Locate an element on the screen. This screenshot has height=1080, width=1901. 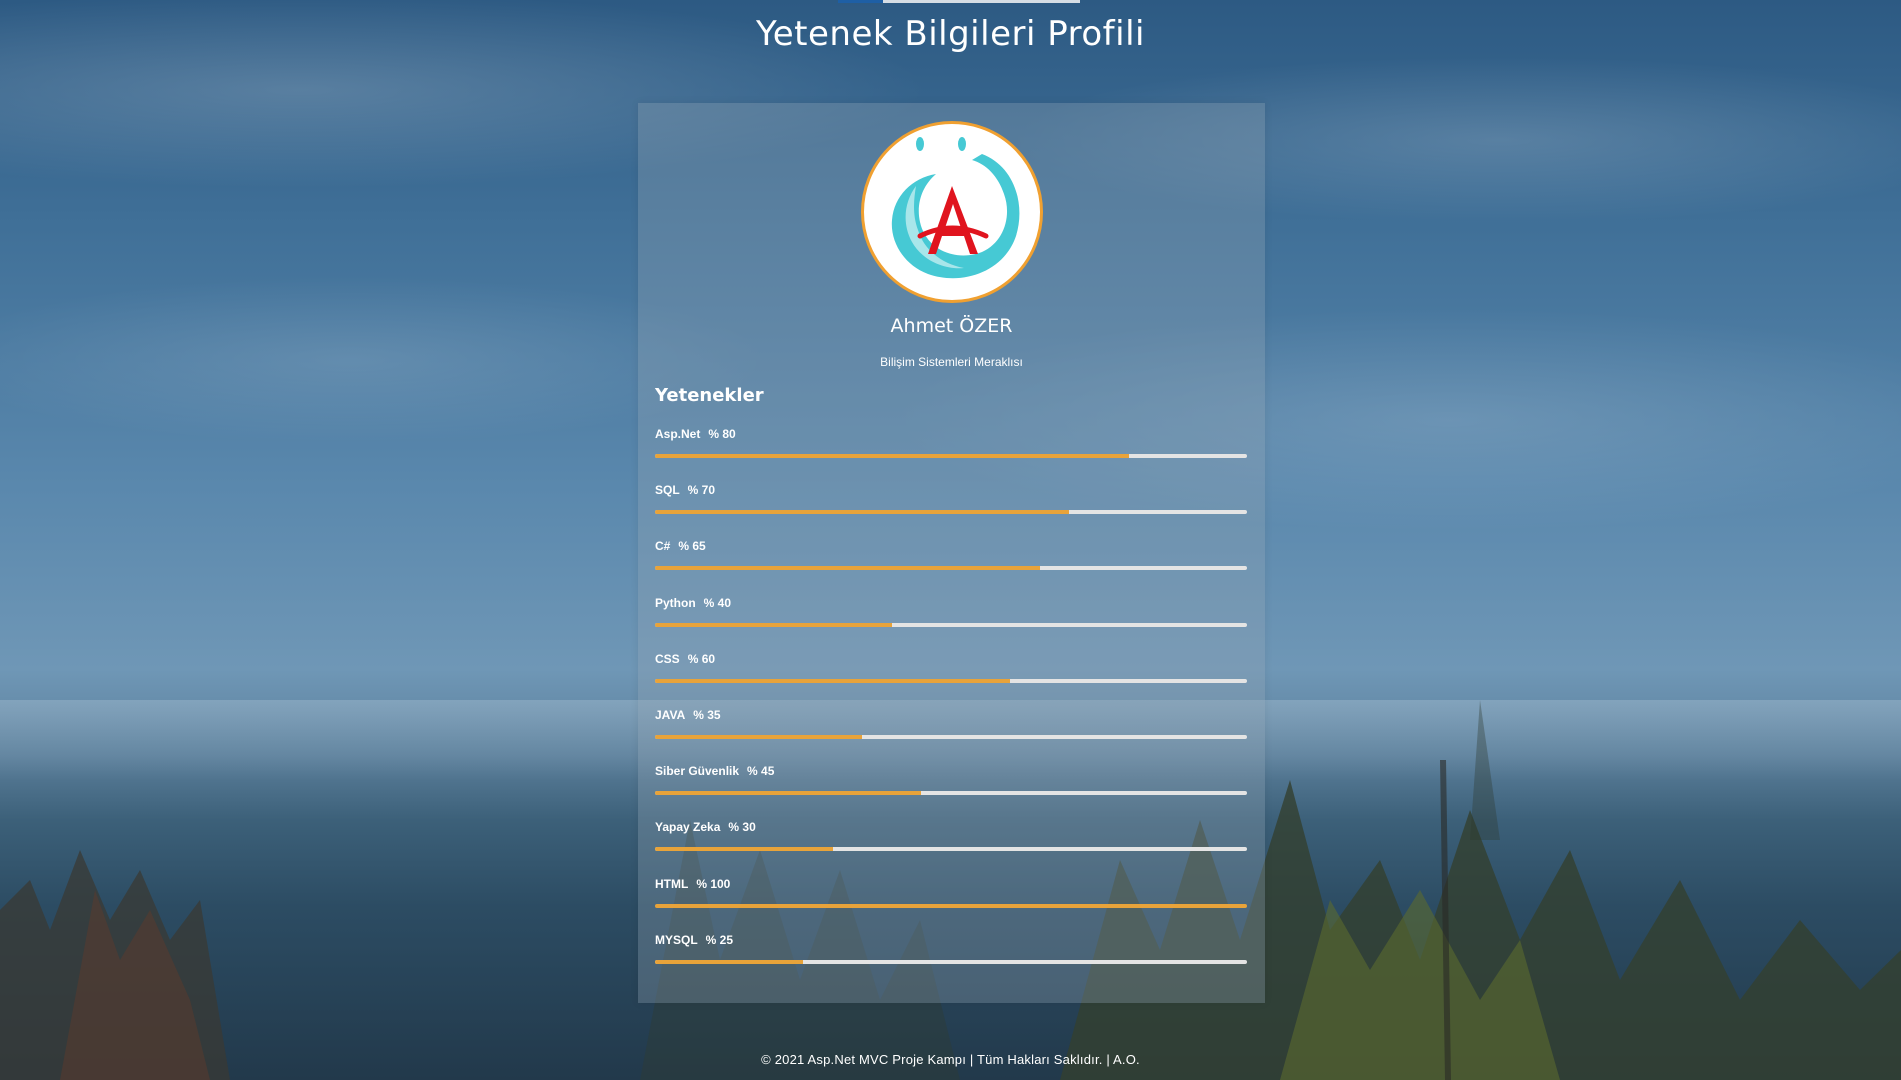
avatar is located at coordinates (952, 212).